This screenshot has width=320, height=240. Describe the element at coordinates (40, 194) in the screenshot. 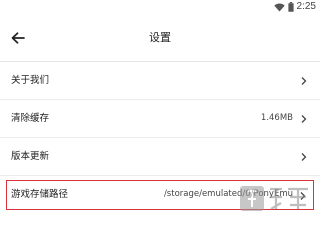

I see `settings-item-label: 游戏存储路径` at that location.